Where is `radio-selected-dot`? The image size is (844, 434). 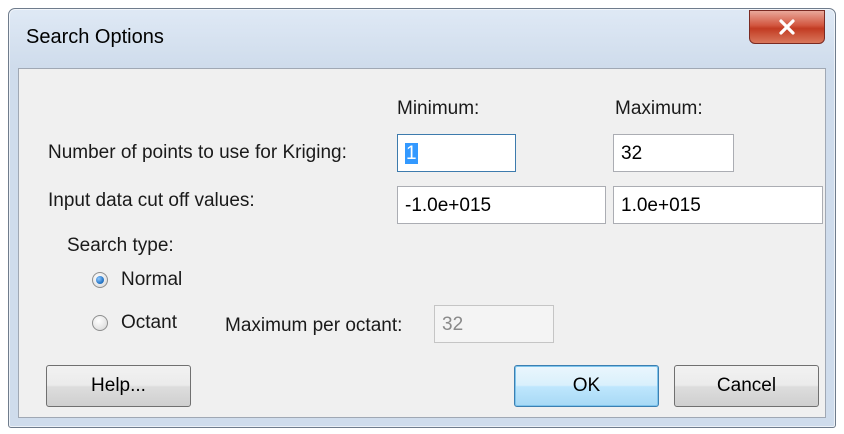
radio-selected-dot is located at coordinates (100, 280).